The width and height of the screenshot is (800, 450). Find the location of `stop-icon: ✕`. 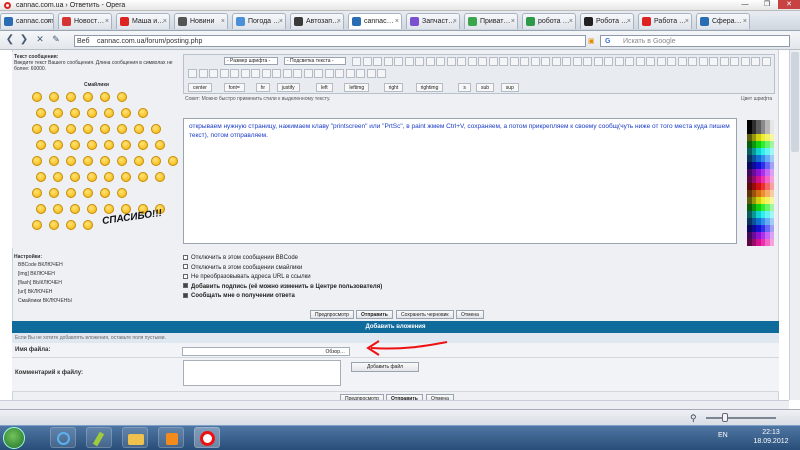

stop-icon: ✕ is located at coordinates (40, 39).